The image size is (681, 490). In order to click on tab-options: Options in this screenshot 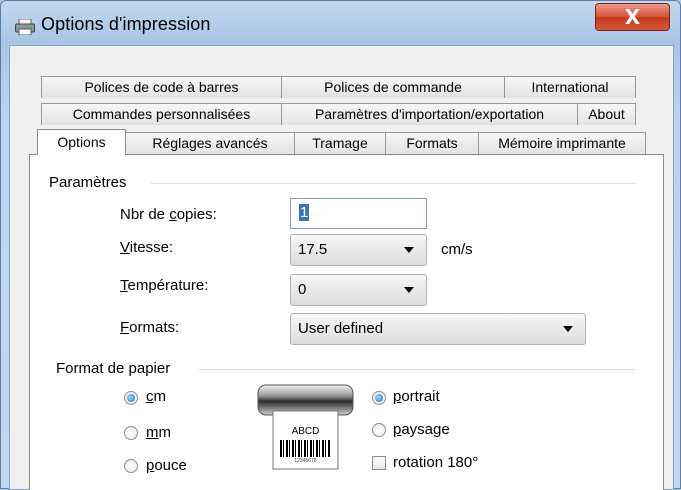, I will do `click(81, 142)`.